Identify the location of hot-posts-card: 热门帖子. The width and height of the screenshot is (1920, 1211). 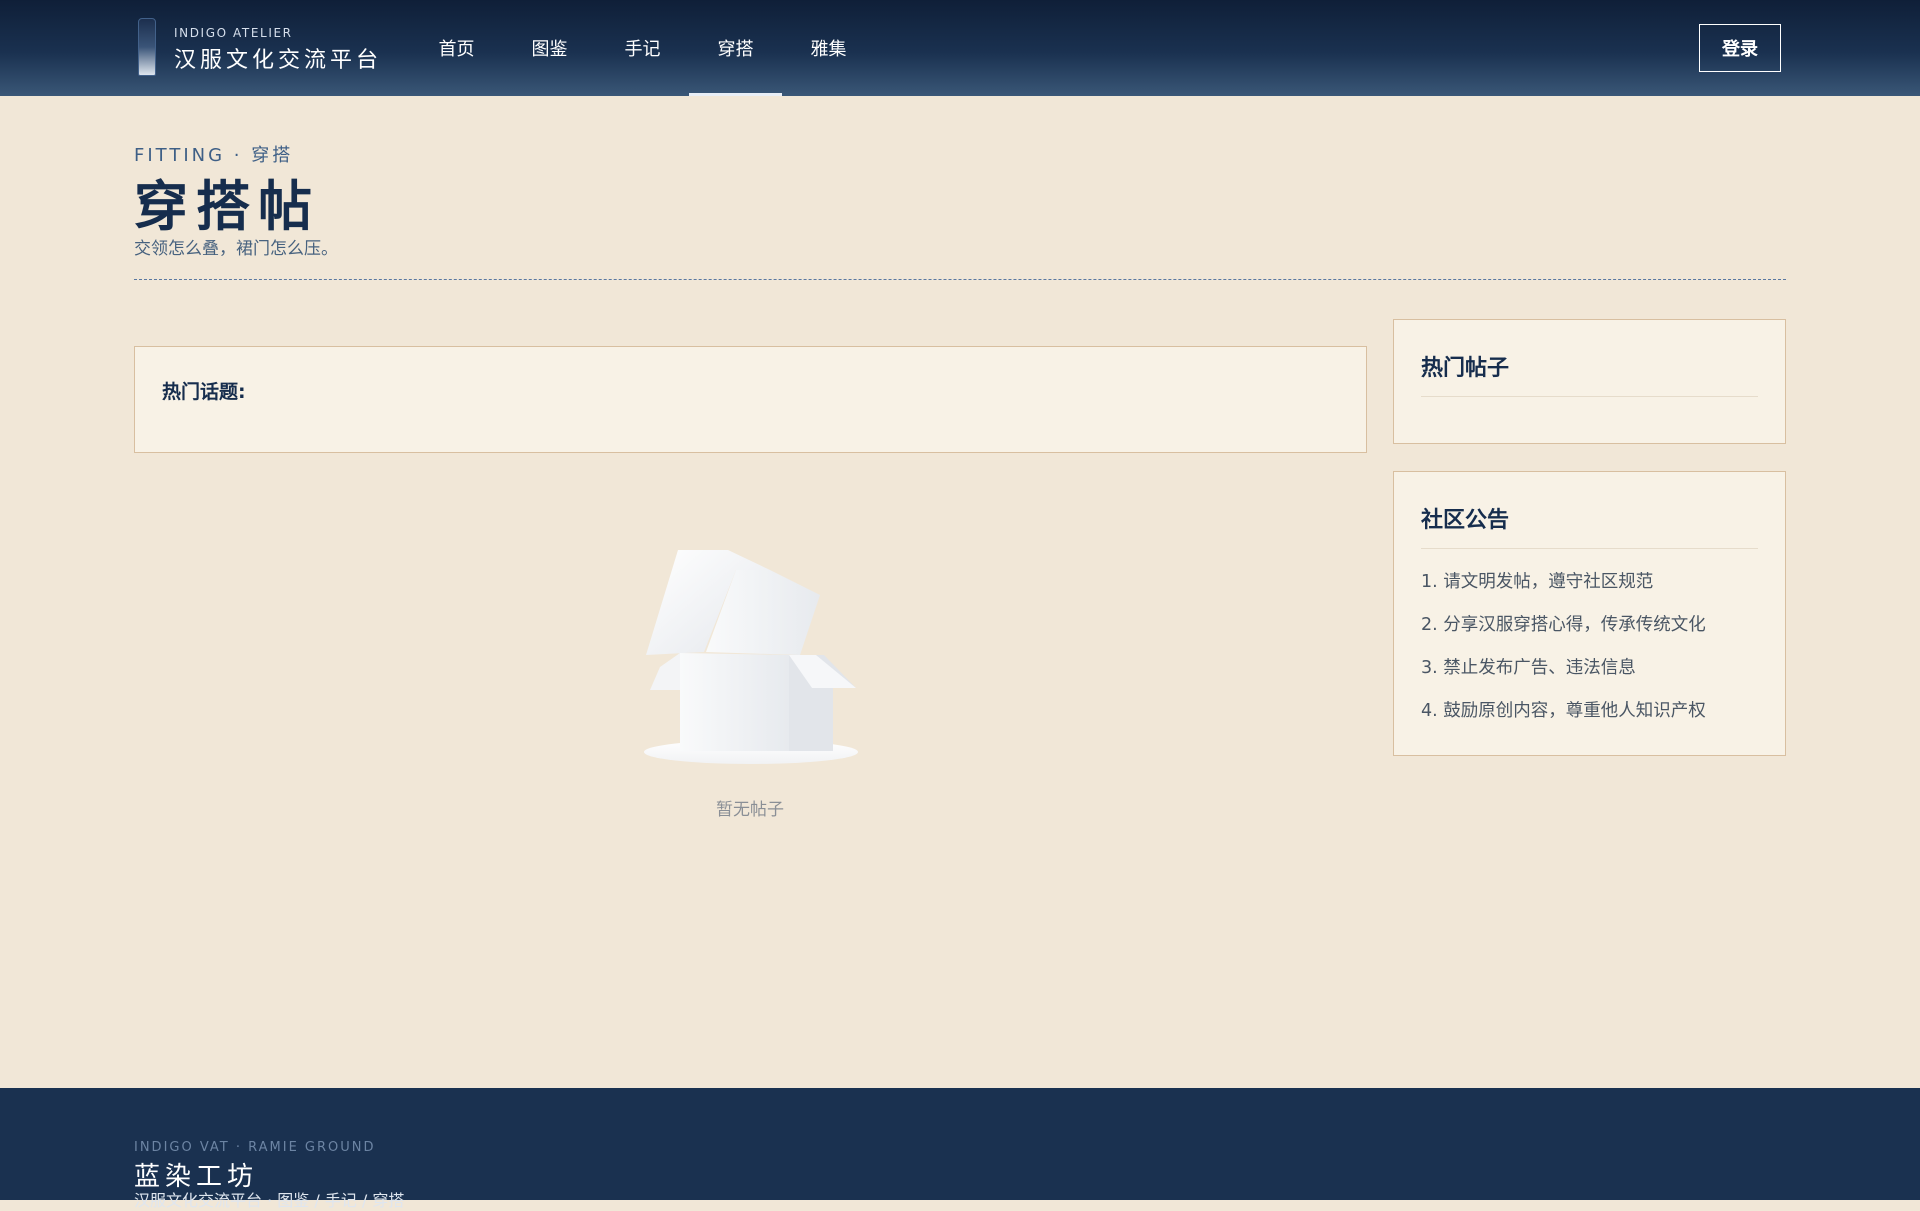
(1589, 381).